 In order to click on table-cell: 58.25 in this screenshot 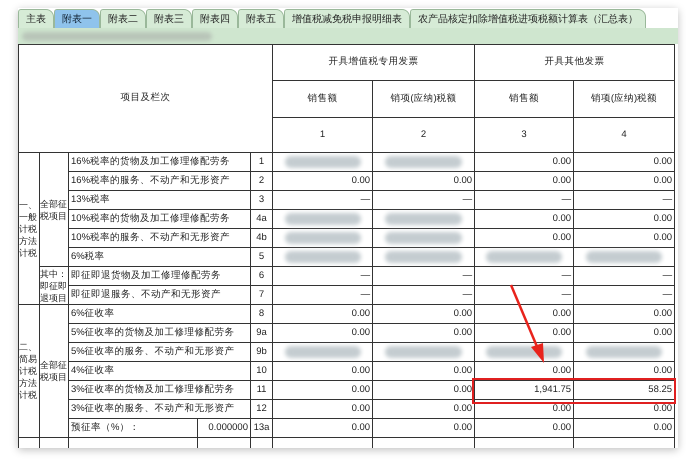, I will do `click(660, 389)`.